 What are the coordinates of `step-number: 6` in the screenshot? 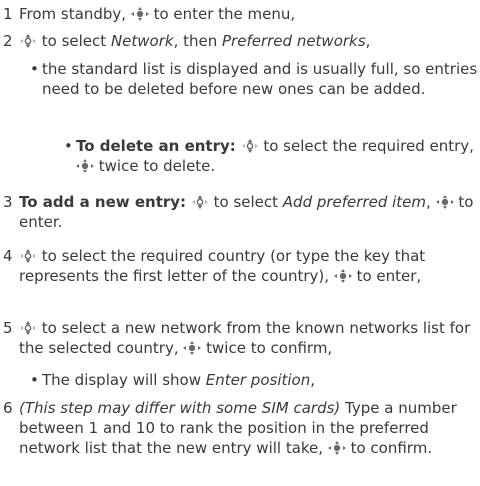 It's located at (8, 408).